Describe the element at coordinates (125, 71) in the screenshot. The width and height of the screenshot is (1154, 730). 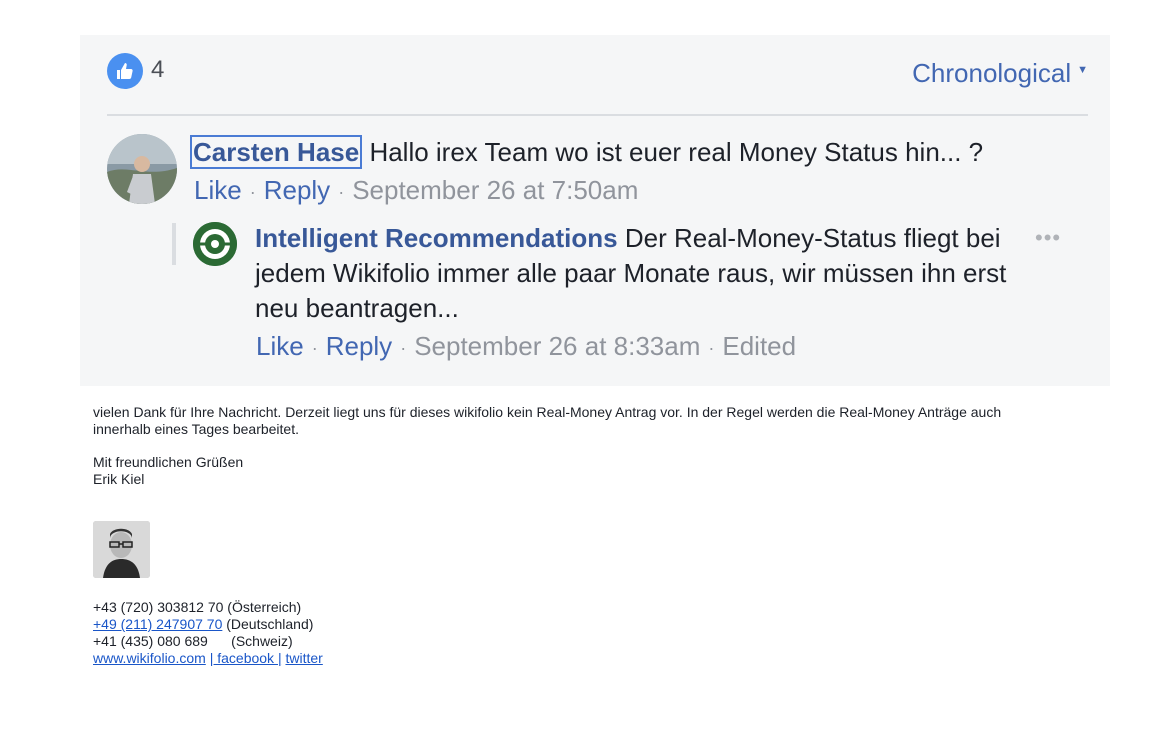
I see `thumbs-up-icon` at that location.